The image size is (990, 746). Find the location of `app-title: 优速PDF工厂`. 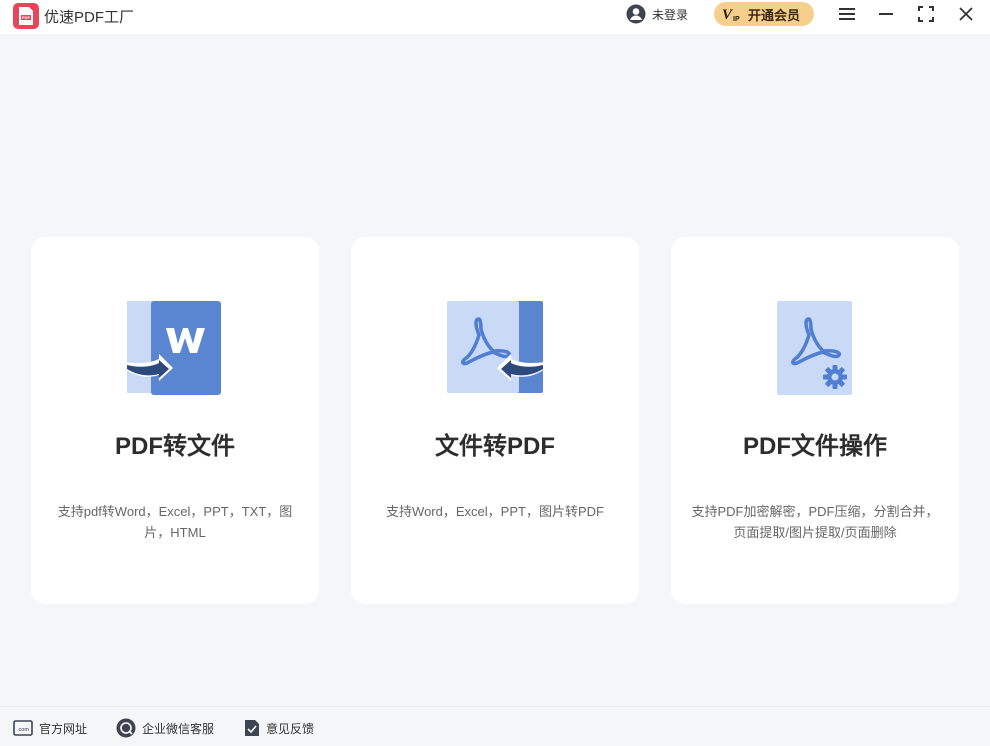

app-title: 优速PDF工厂 is located at coordinates (89, 17).